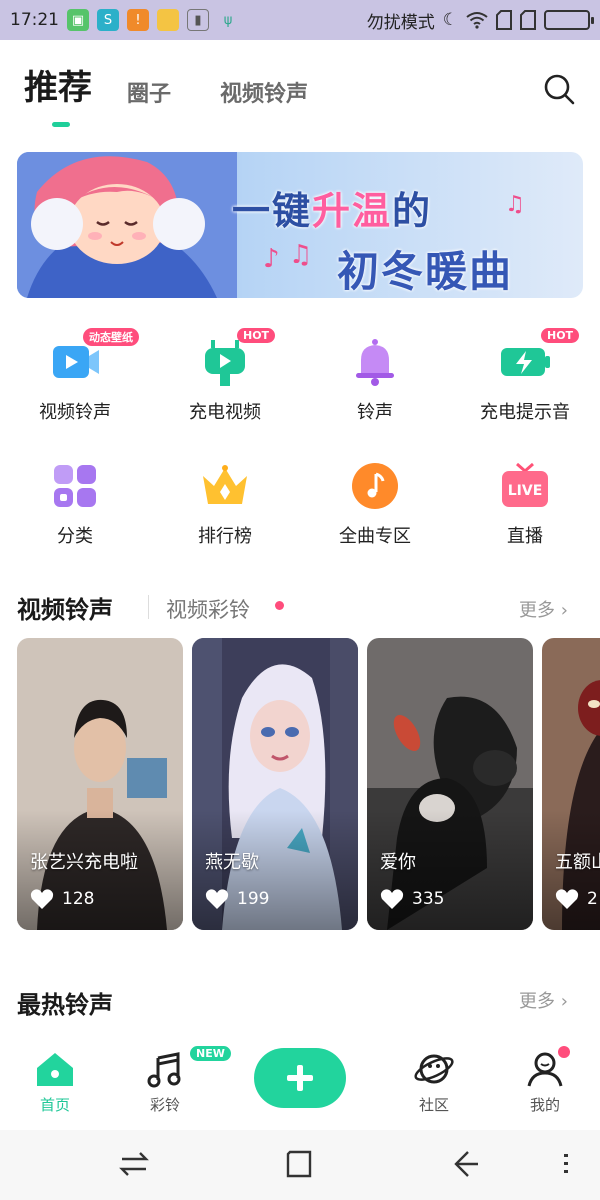 This screenshot has height=1200, width=600. I want to click on home-square-icon, so click(300, 1164).